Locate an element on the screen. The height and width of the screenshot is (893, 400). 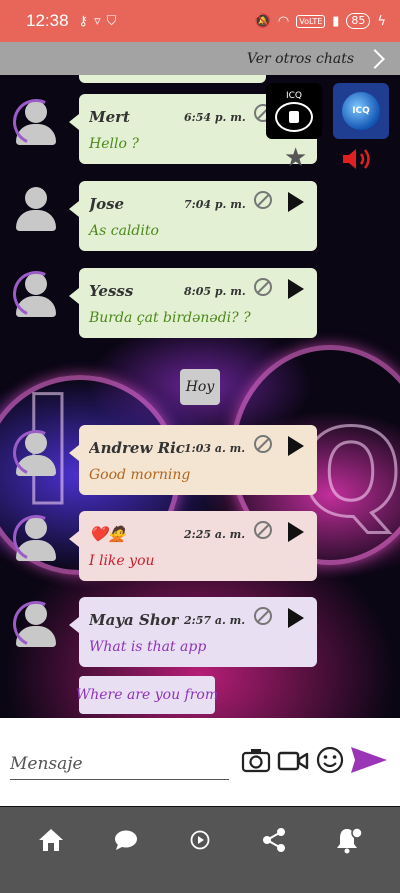
camera-icon is located at coordinates (256, 760).